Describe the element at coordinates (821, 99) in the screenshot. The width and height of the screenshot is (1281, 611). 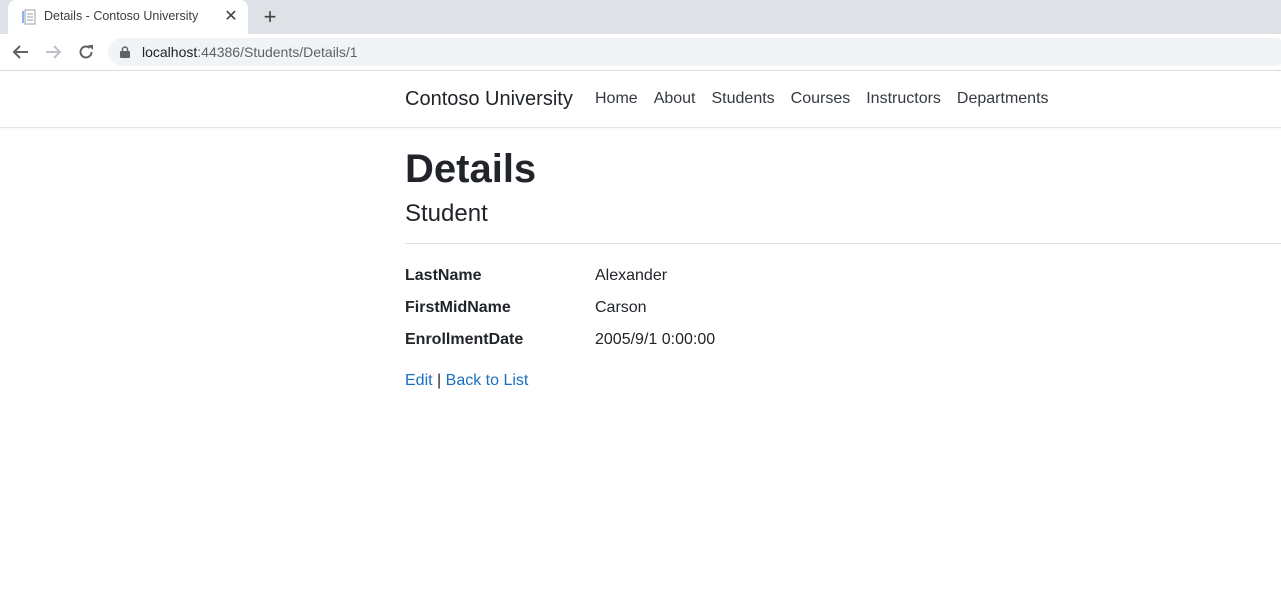
I see `nav-link-courses: Courses` at that location.